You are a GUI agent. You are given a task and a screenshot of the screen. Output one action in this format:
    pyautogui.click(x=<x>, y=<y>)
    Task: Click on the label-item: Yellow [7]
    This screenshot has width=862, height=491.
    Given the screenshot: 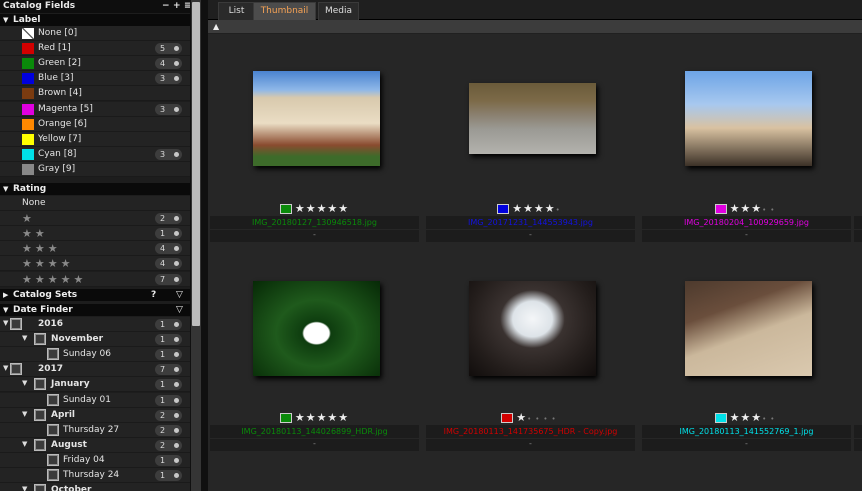 What is the action you would take?
    pyautogui.click(x=95, y=139)
    